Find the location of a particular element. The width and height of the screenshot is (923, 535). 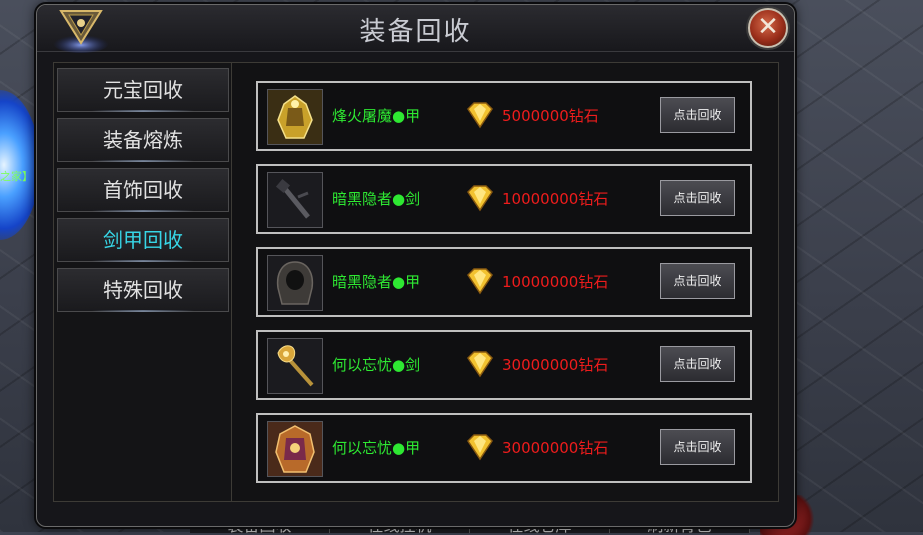

item-name: 何以忘忧●剑 is located at coordinates (376, 365).